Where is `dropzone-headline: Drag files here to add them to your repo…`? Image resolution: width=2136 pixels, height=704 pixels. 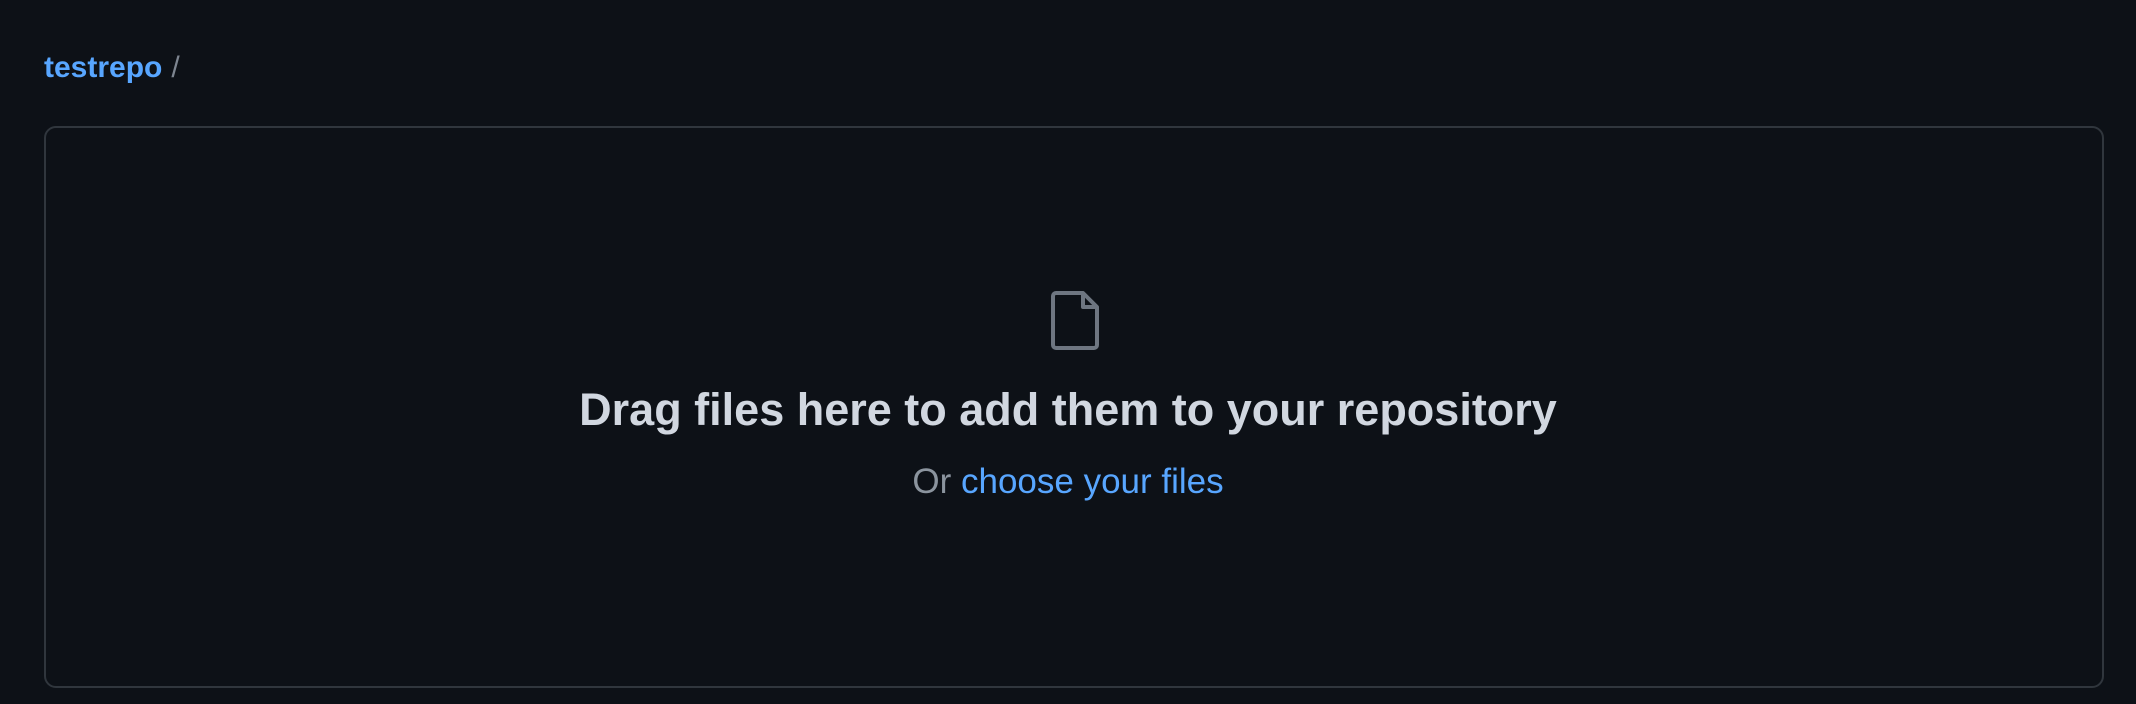
dropzone-headline: Drag files here to add them to your repo… is located at coordinates (1068, 409).